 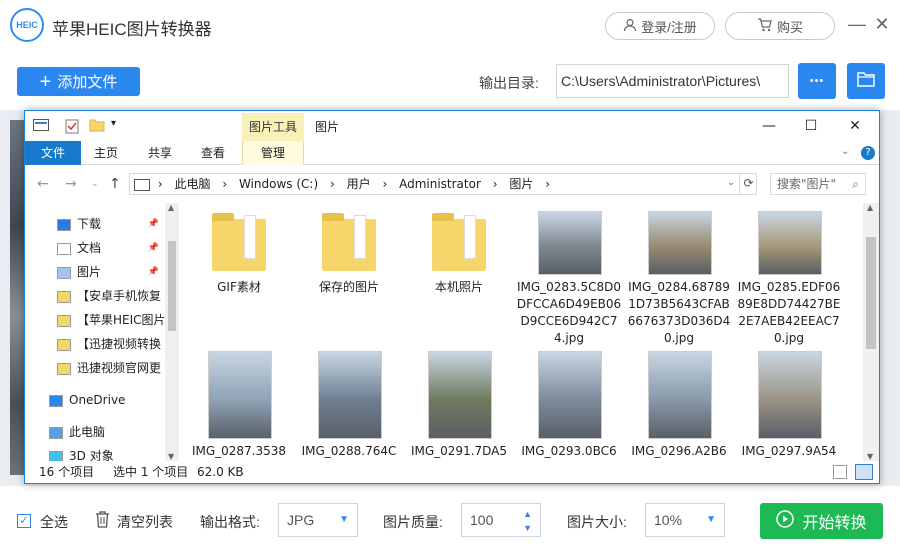 I want to click on nav-item: 文档 📌, so click(x=118, y=248).